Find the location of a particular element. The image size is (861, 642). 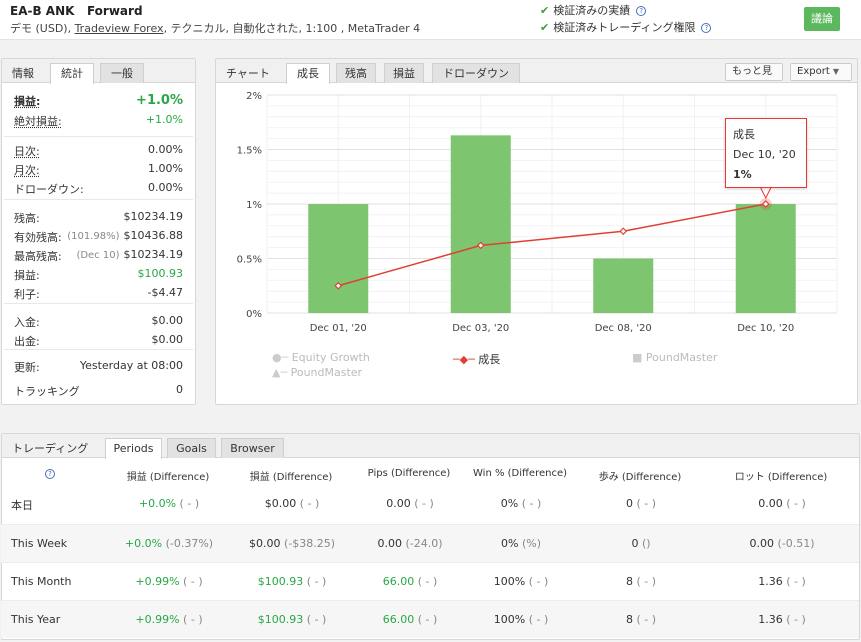

column-header: ロット (Difference) is located at coordinates (781, 475).